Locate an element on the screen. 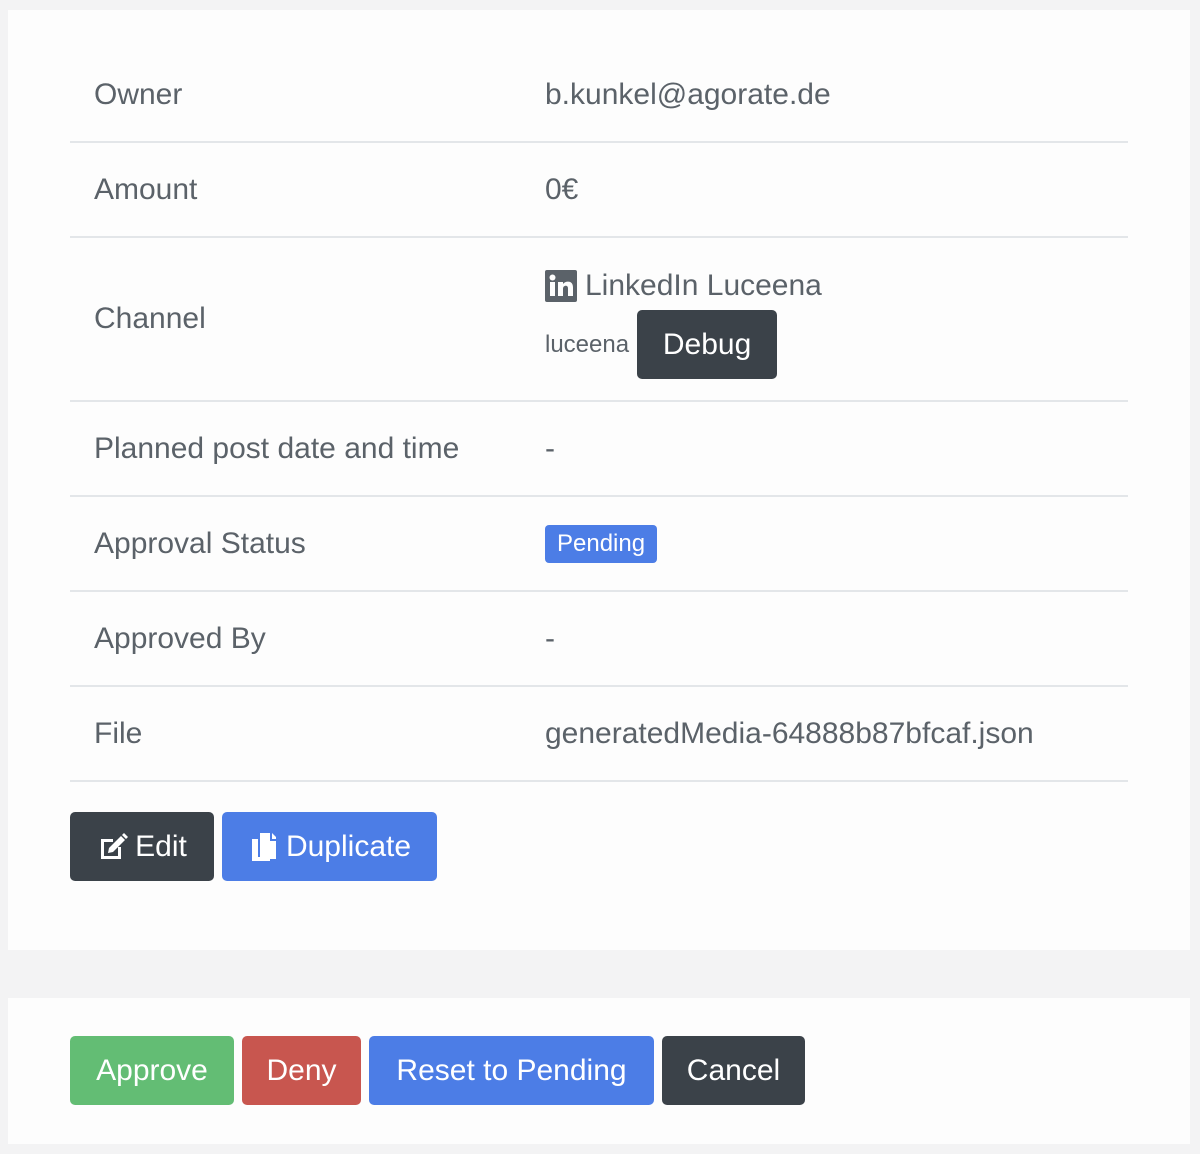 Image resolution: width=1200 pixels, height=1154 pixels. amount-label: Amount is located at coordinates (146, 189).